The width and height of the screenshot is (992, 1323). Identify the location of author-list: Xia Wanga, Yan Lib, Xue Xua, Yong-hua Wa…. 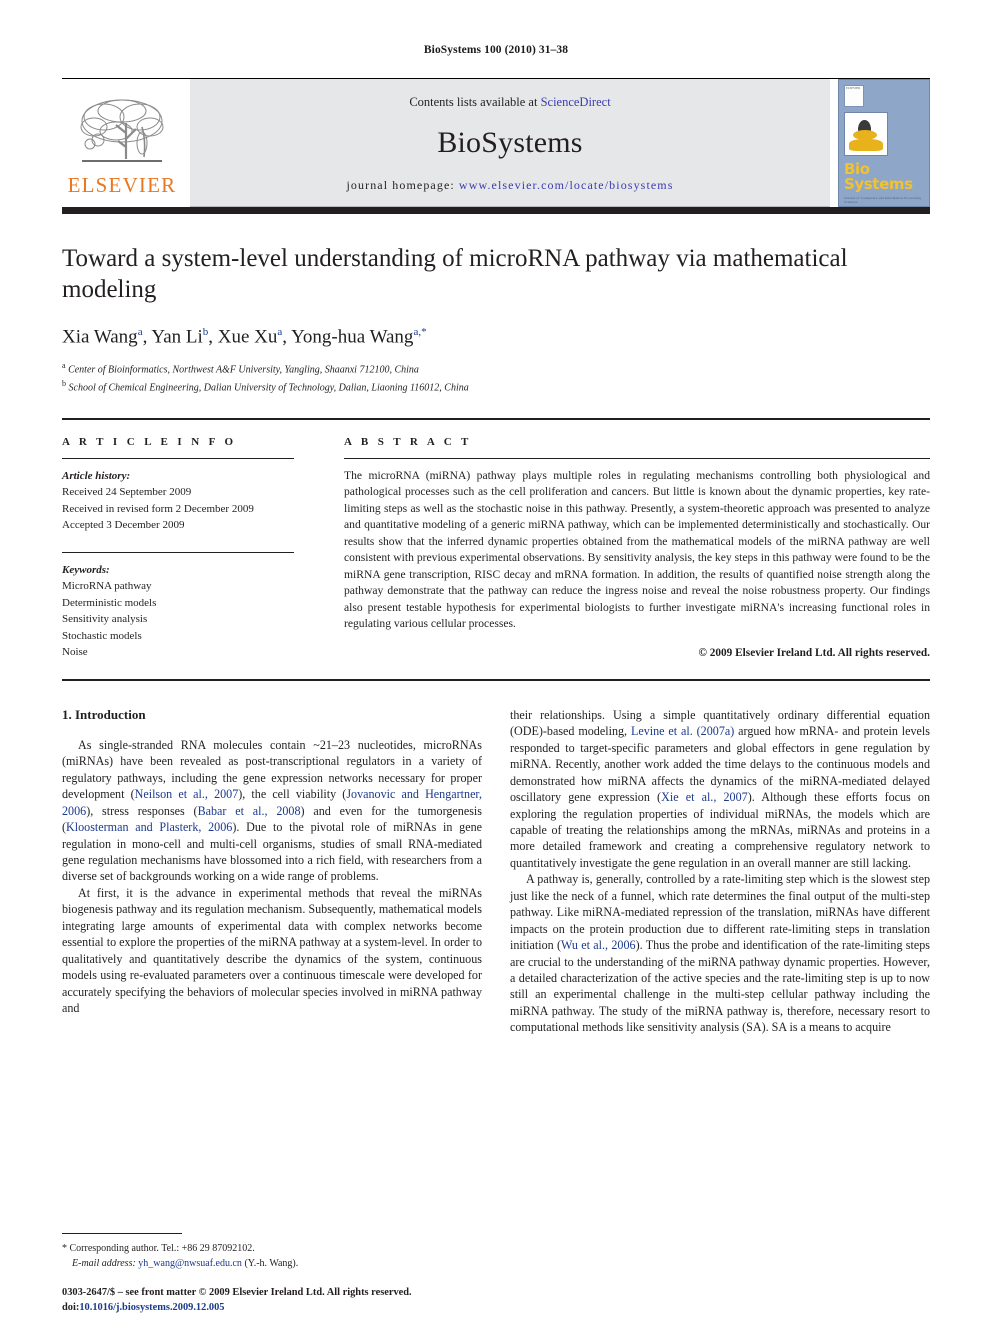
(244, 337).